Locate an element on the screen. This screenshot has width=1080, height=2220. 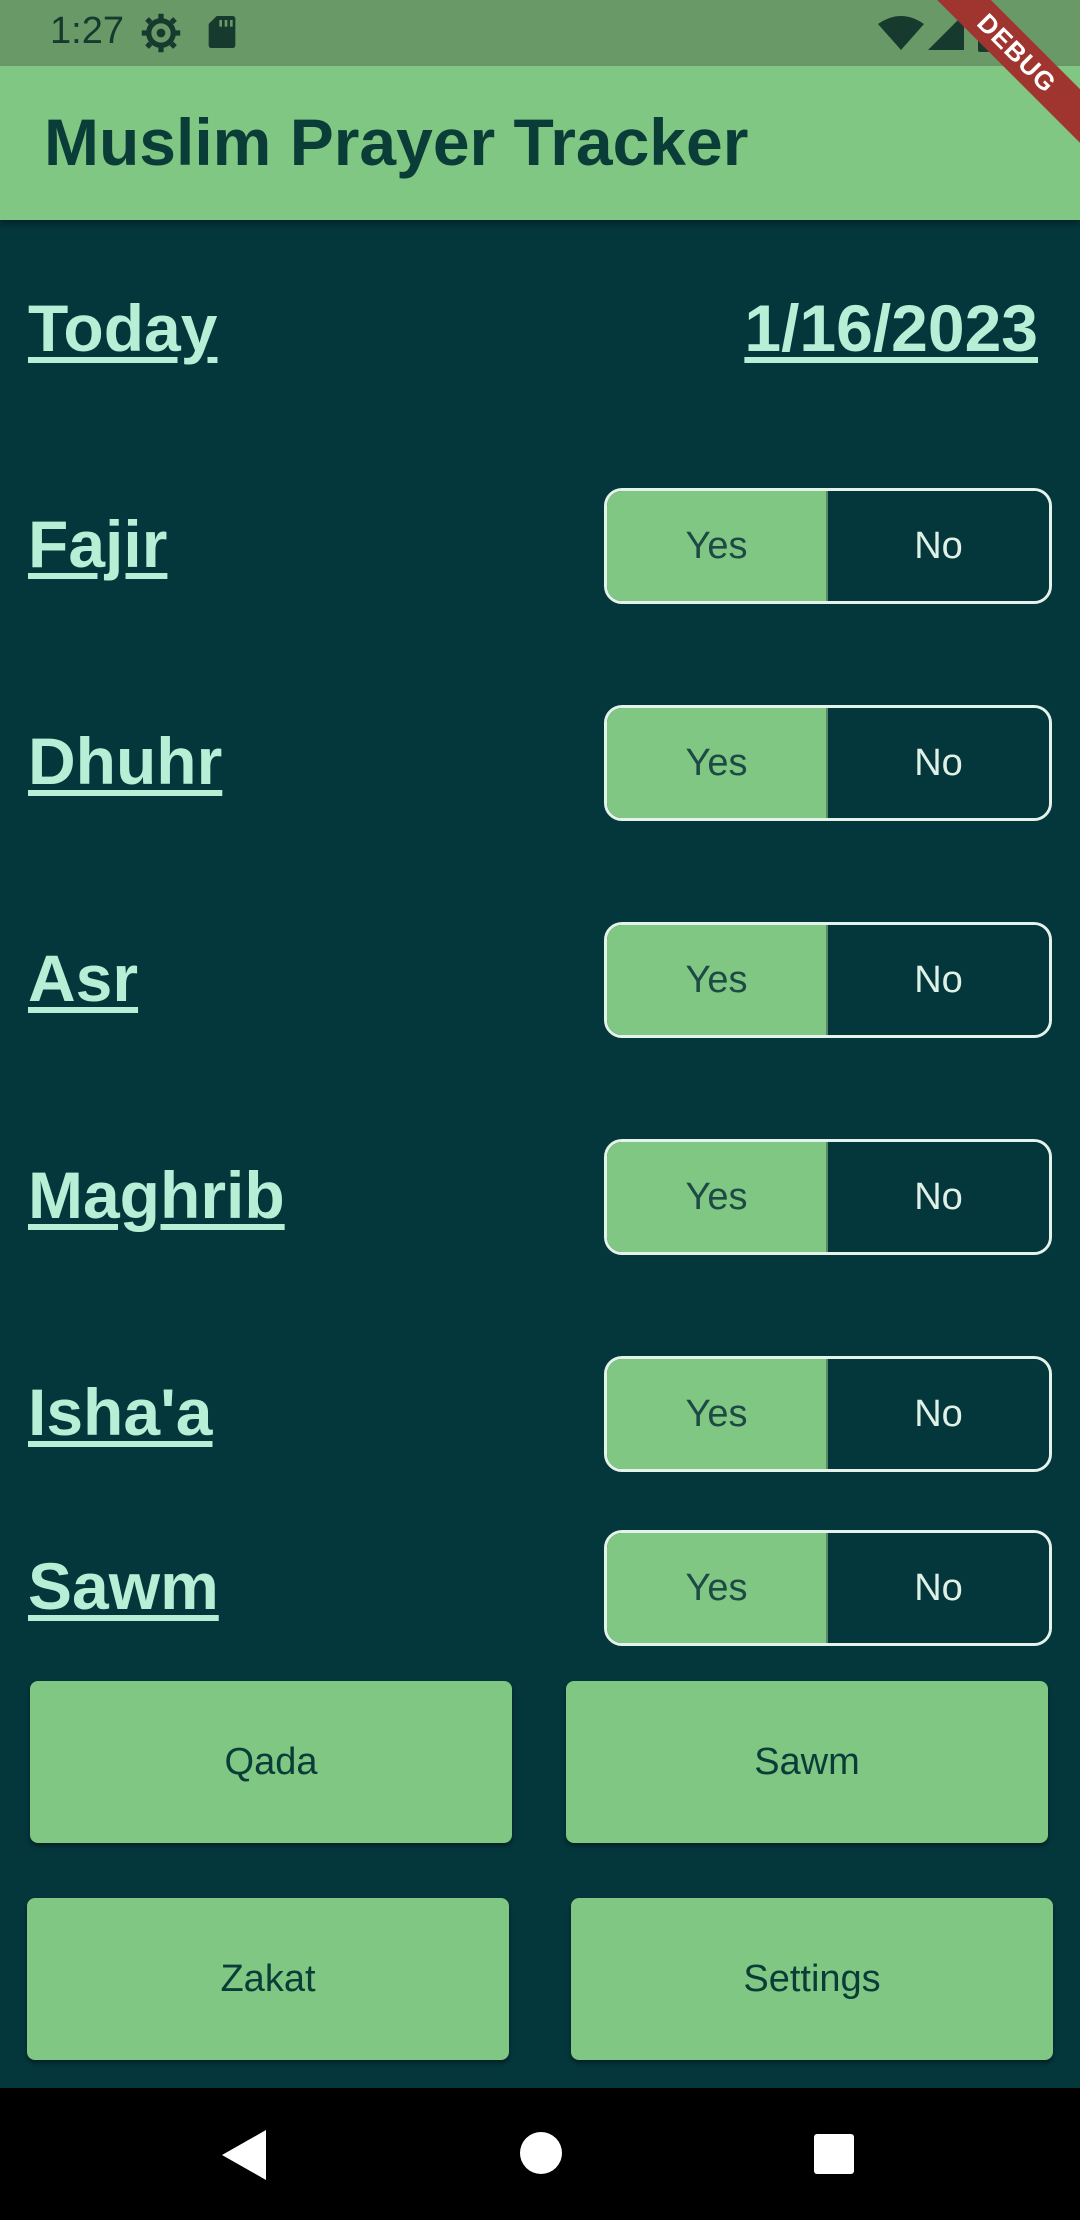
prayer-row-maghrib: Maghrib Yes No is located at coordinates (540, 1197).